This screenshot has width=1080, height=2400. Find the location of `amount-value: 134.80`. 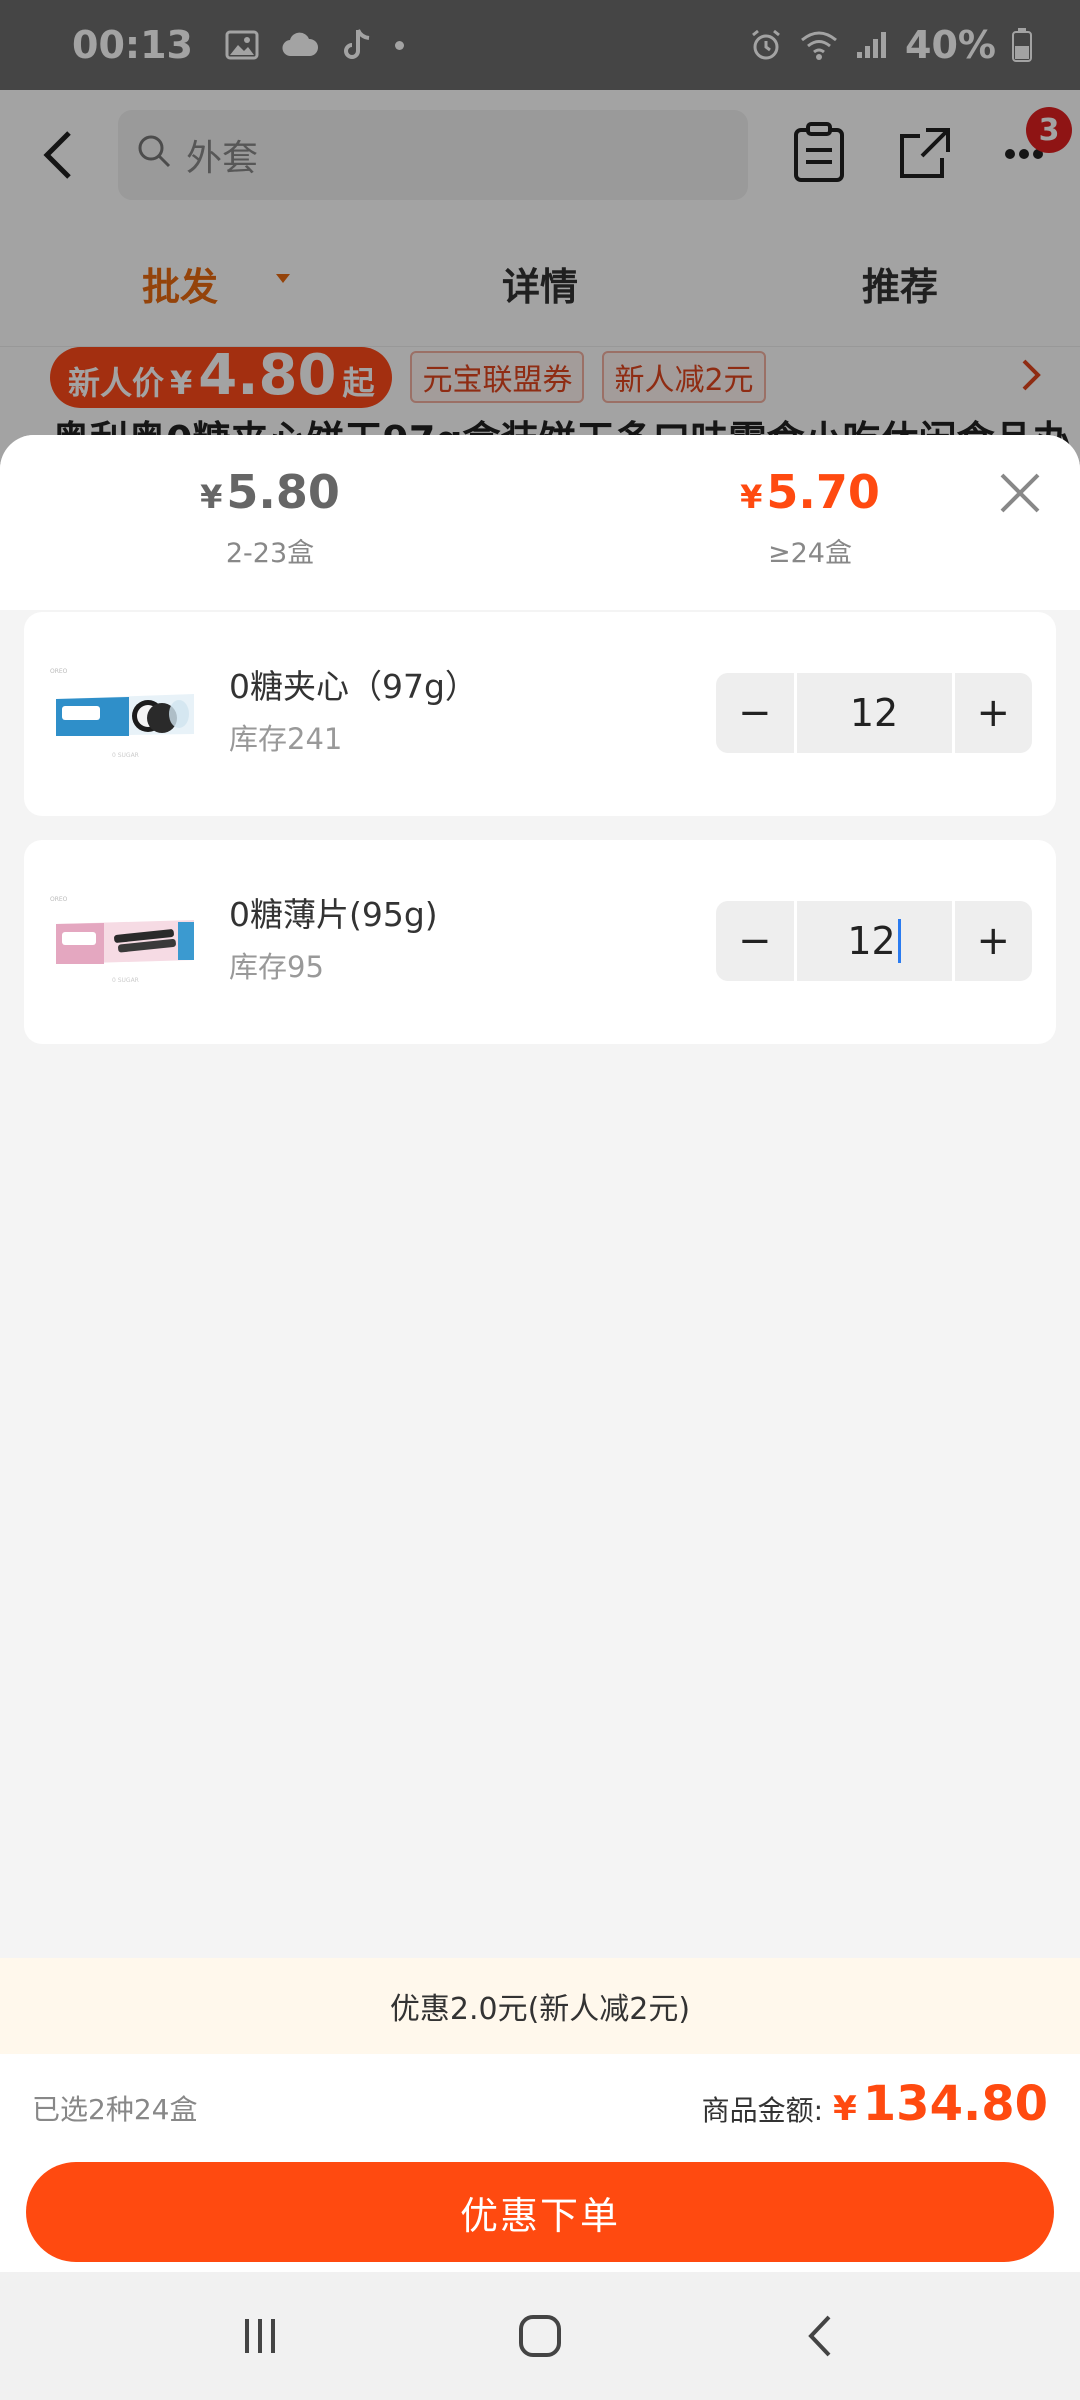

amount-value: 134.80 is located at coordinates (955, 2104).